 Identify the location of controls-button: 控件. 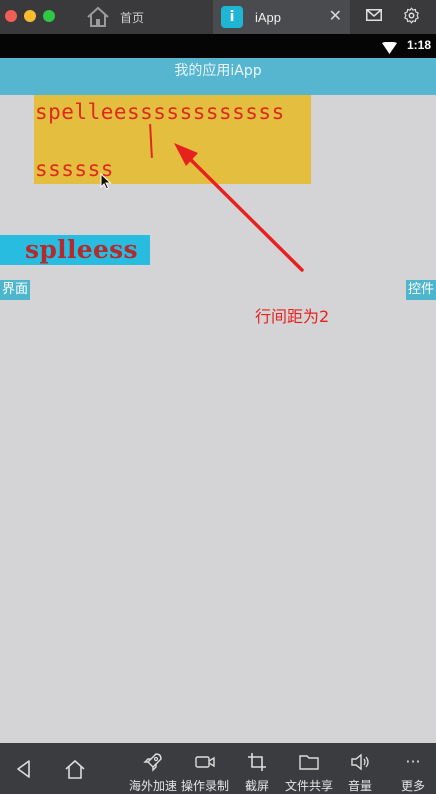
(420, 290).